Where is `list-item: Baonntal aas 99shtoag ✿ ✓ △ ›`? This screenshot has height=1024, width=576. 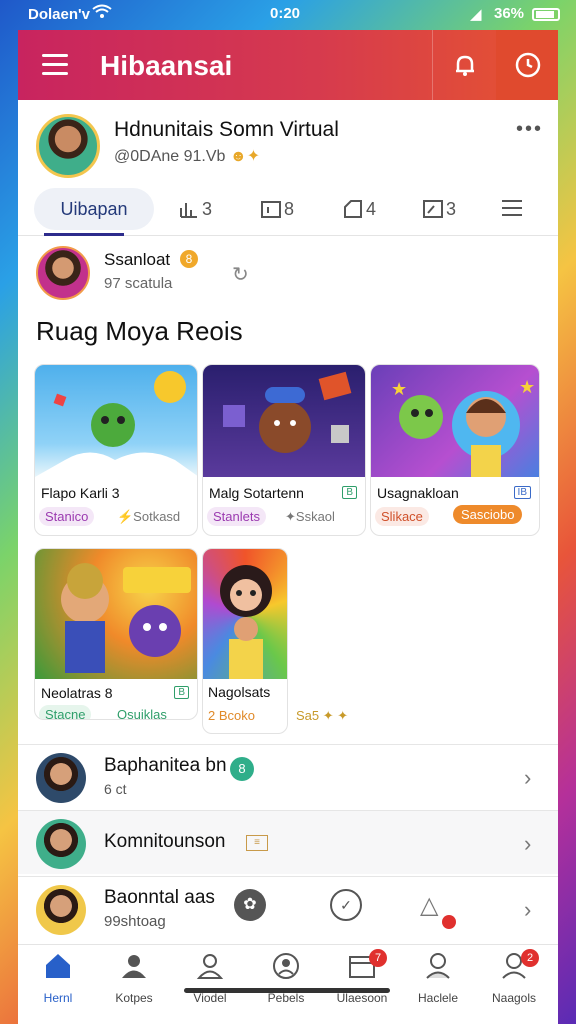
list-item: Baonntal aas 99shtoag ✿ ✓ △ › is located at coordinates (288, 908).